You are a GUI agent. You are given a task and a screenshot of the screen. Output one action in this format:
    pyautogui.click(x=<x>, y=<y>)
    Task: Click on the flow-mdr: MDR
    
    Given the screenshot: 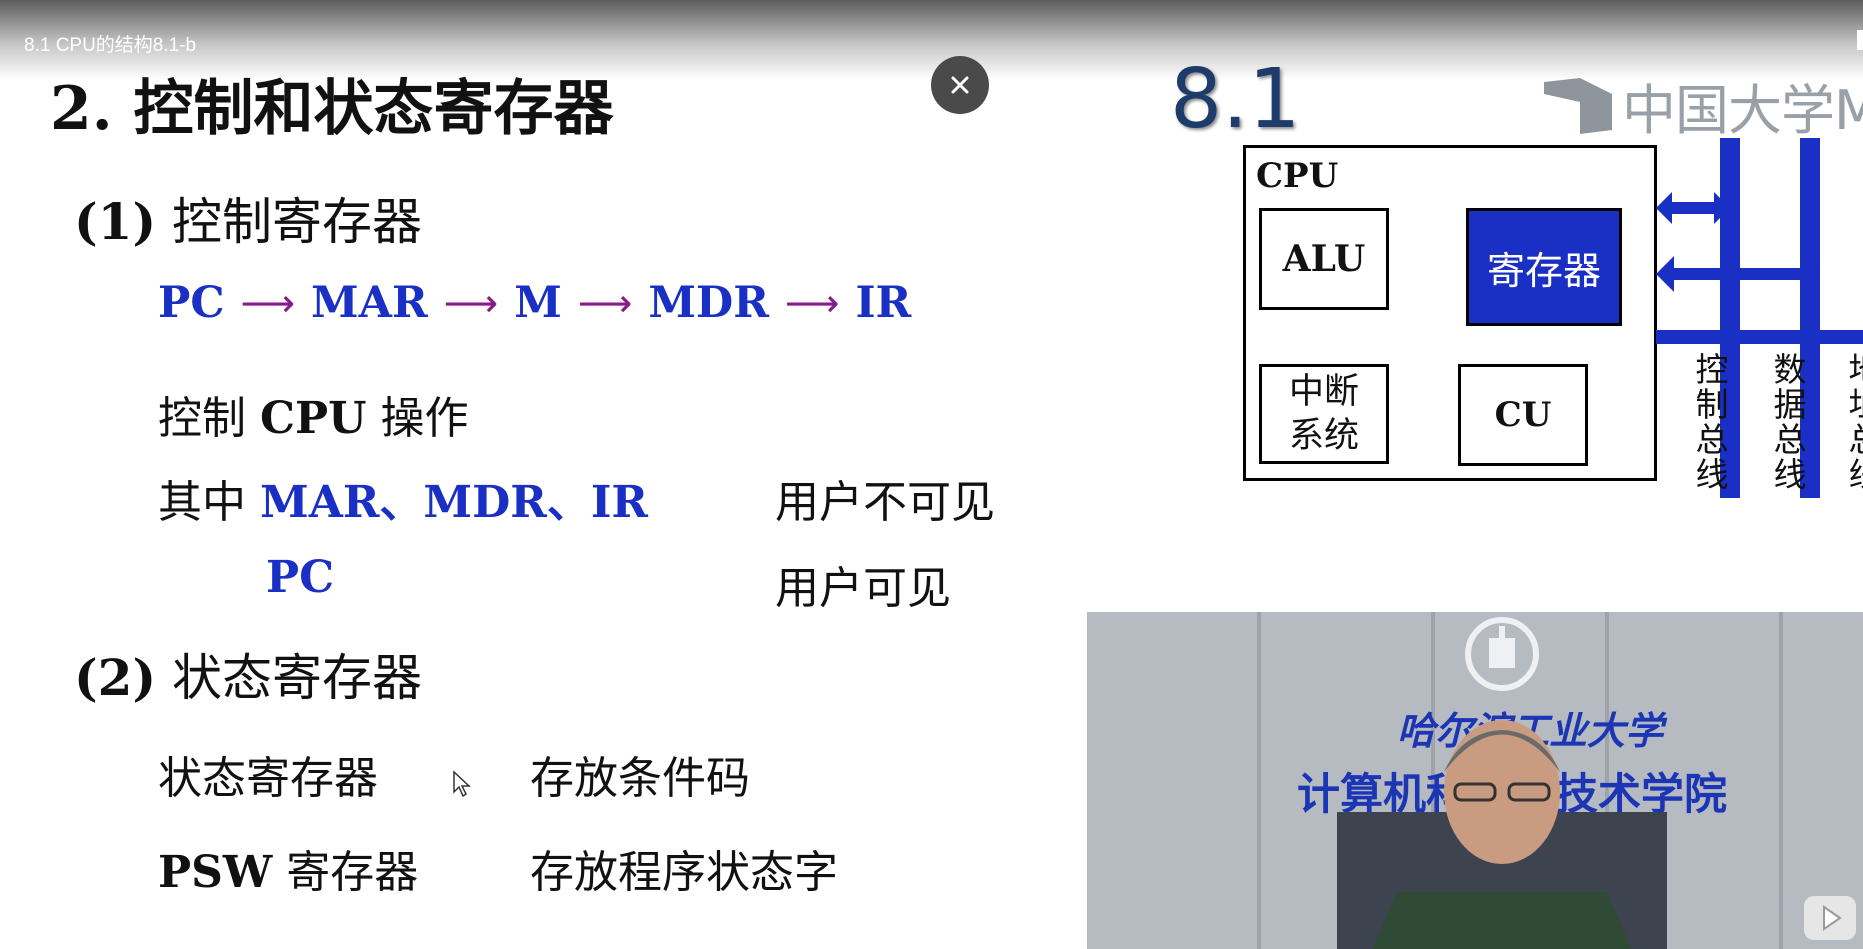 What is the action you would take?
    pyautogui.click(x=708, y=303)
    